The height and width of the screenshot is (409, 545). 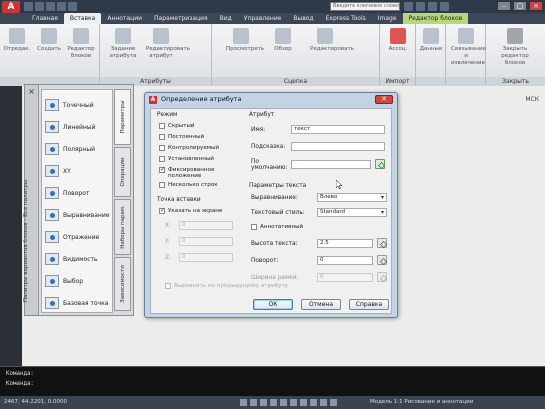 I want to click on ribbon-create-button: Создать, so click(x=49, y=40).